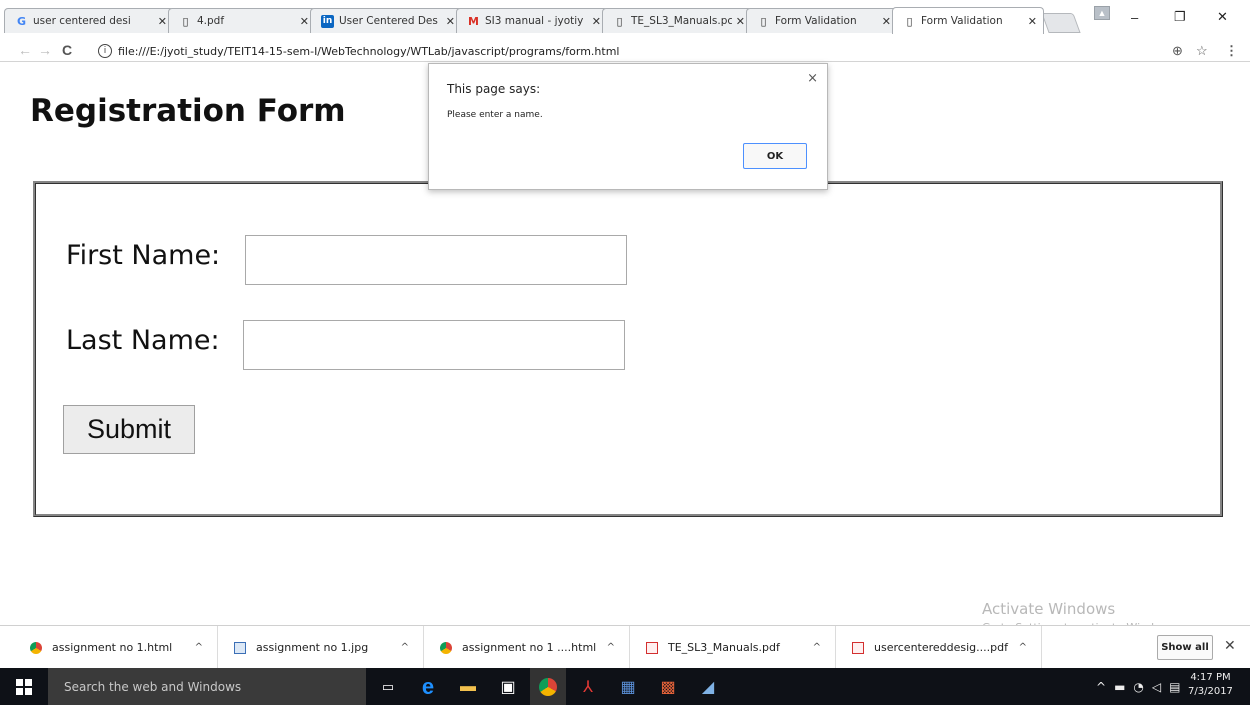 This screenshot has height=705, width=1250. What do you see at coordinates (207, 686) in the screenshot?
I see `taskbar-search: Search the web and Windows` at bounding box center [207, 686].